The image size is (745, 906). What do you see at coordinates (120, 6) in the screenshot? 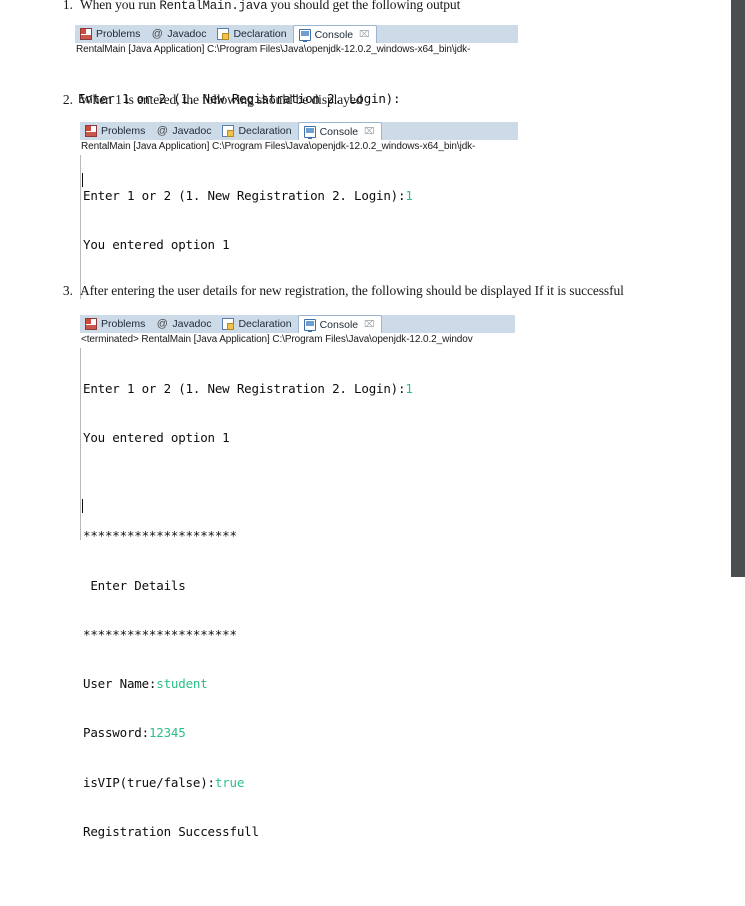
I see `step-1-text-before: When you run` at bounding box center [120, 6].